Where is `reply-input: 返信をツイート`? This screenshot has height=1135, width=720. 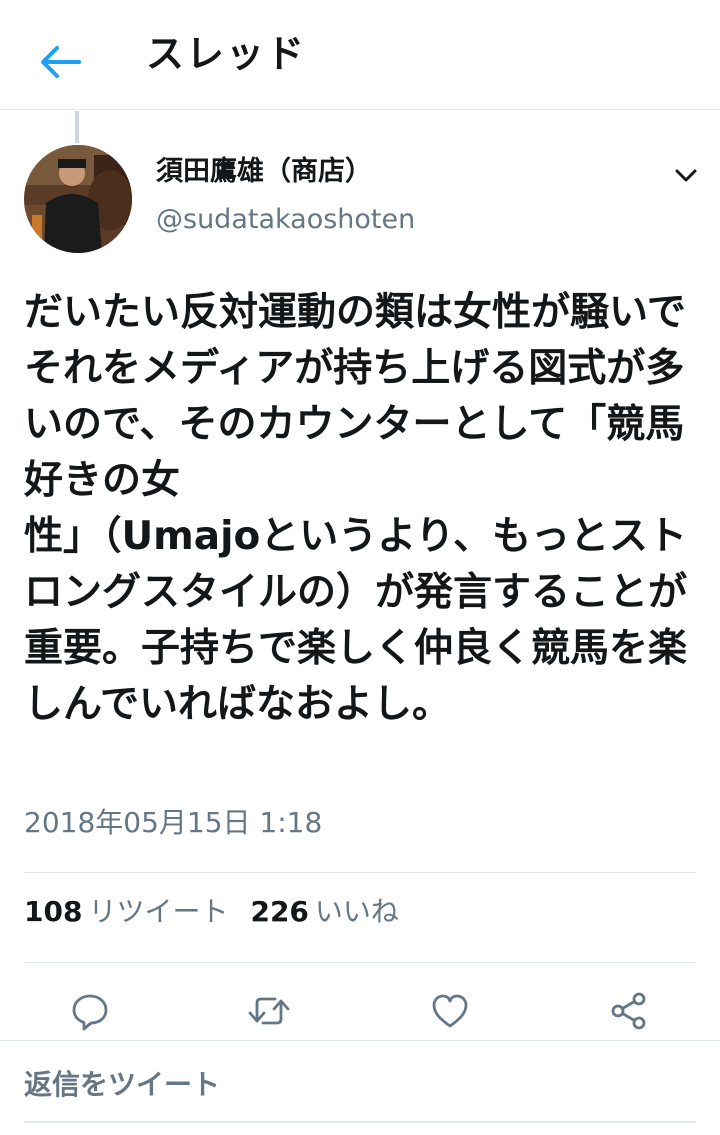 reply-input: 返信をツイート is located at coordinates (122, 1085).